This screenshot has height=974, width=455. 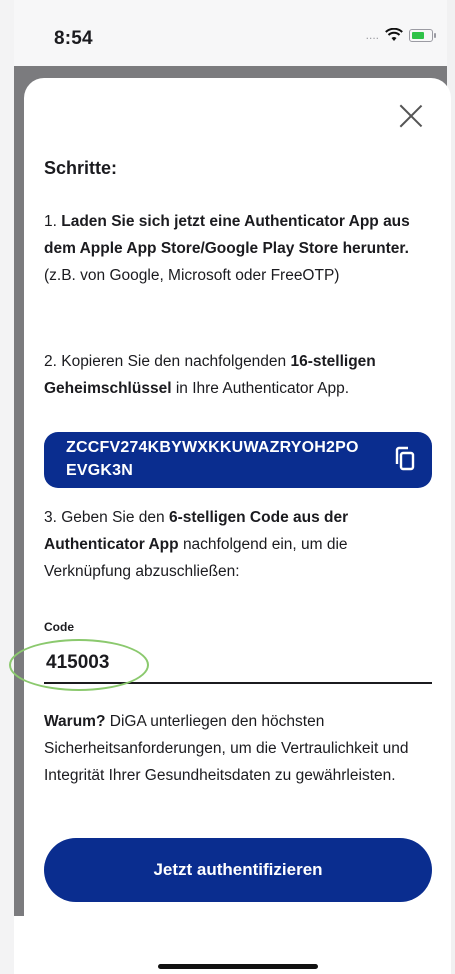 I want to click on code-label: Code, so click(x=59, y=627).